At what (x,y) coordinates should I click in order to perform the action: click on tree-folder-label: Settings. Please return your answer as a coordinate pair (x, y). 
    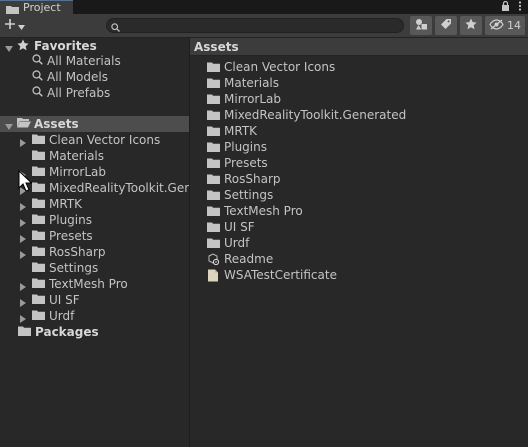
    Looking at the image, I should click on (74, 268).